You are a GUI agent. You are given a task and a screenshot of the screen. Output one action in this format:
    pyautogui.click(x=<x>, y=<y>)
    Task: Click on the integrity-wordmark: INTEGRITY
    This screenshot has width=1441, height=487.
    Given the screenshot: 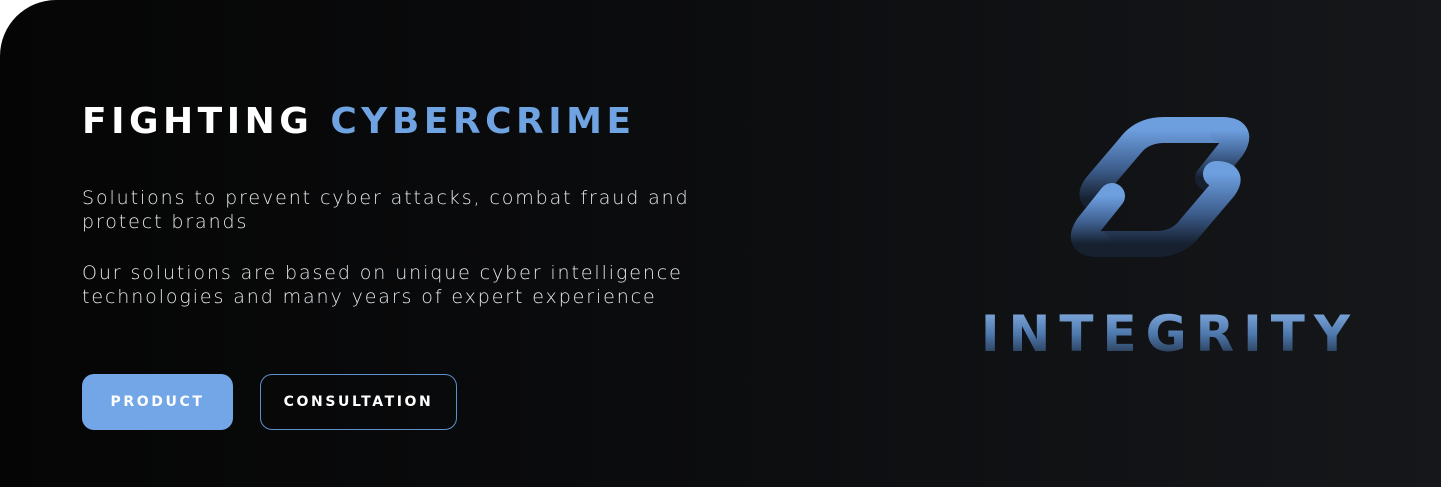 What is the action you would take?
    pyautogui.click(x=1170, y=334)
    